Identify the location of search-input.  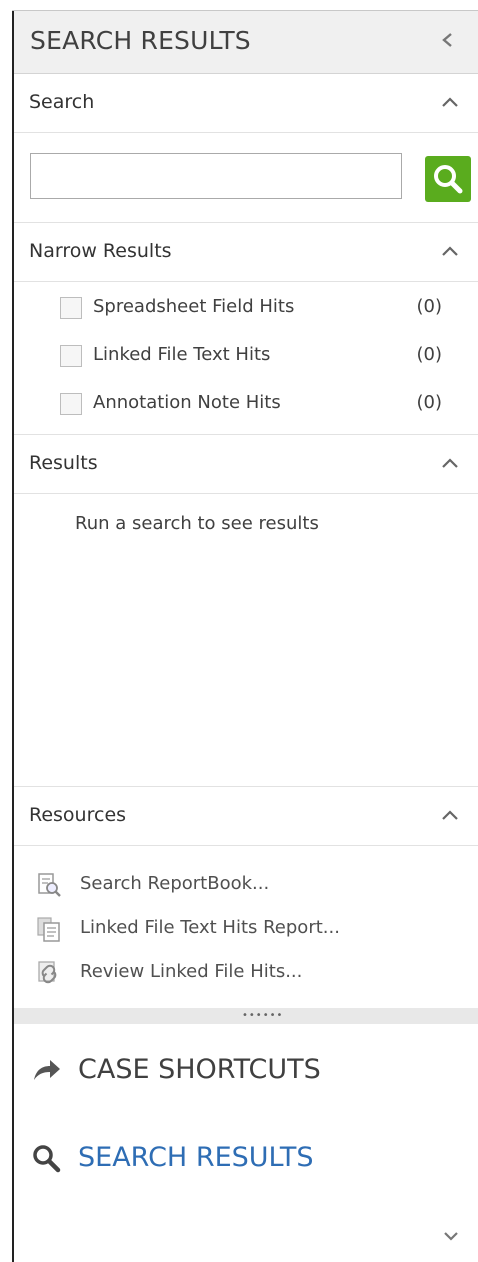
(216, 176).